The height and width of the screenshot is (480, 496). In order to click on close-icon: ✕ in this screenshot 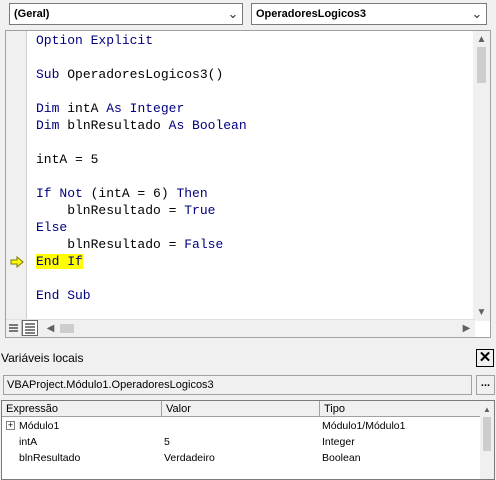, I will do `click(485, 358)`.